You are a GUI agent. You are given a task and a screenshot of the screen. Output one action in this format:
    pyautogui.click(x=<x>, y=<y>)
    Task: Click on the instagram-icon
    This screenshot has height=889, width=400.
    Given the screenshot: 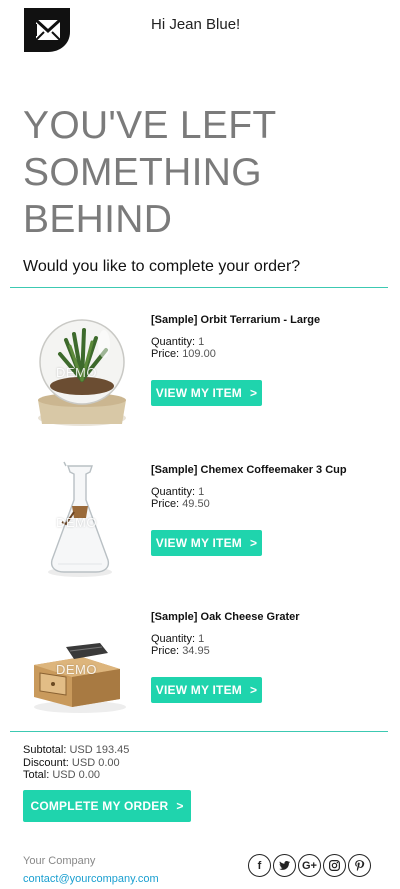 What is the action you would take?
    pyautogui.click(x=334, y=865)
    